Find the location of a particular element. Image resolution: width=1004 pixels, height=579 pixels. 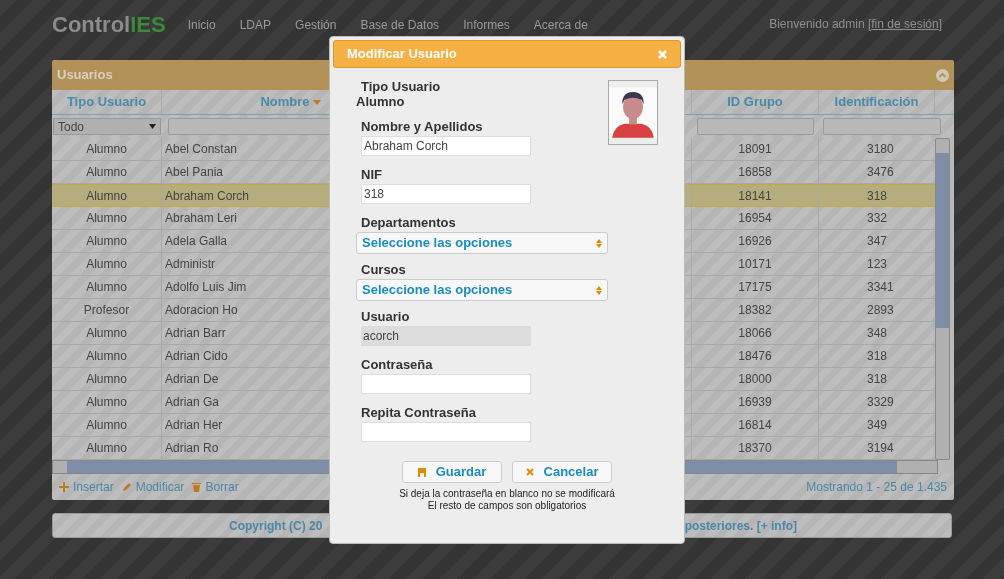

table-cell-text: 17175 is located at coordinates (755, 287).